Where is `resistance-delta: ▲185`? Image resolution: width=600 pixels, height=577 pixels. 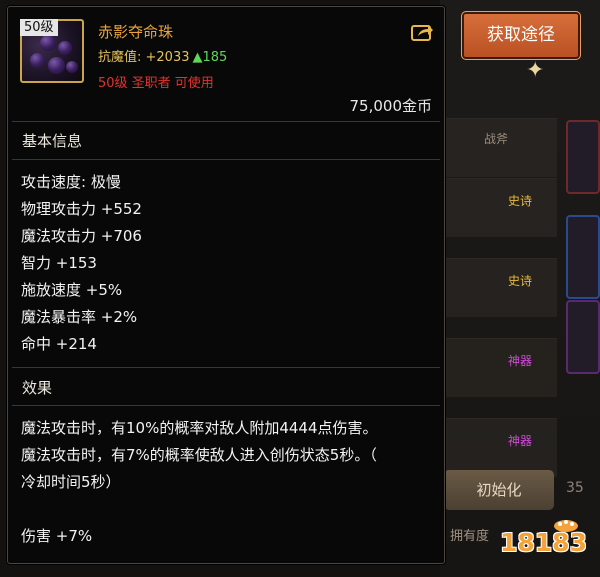
resistance-delta: ▲185 is located at coordinates (210, 57).